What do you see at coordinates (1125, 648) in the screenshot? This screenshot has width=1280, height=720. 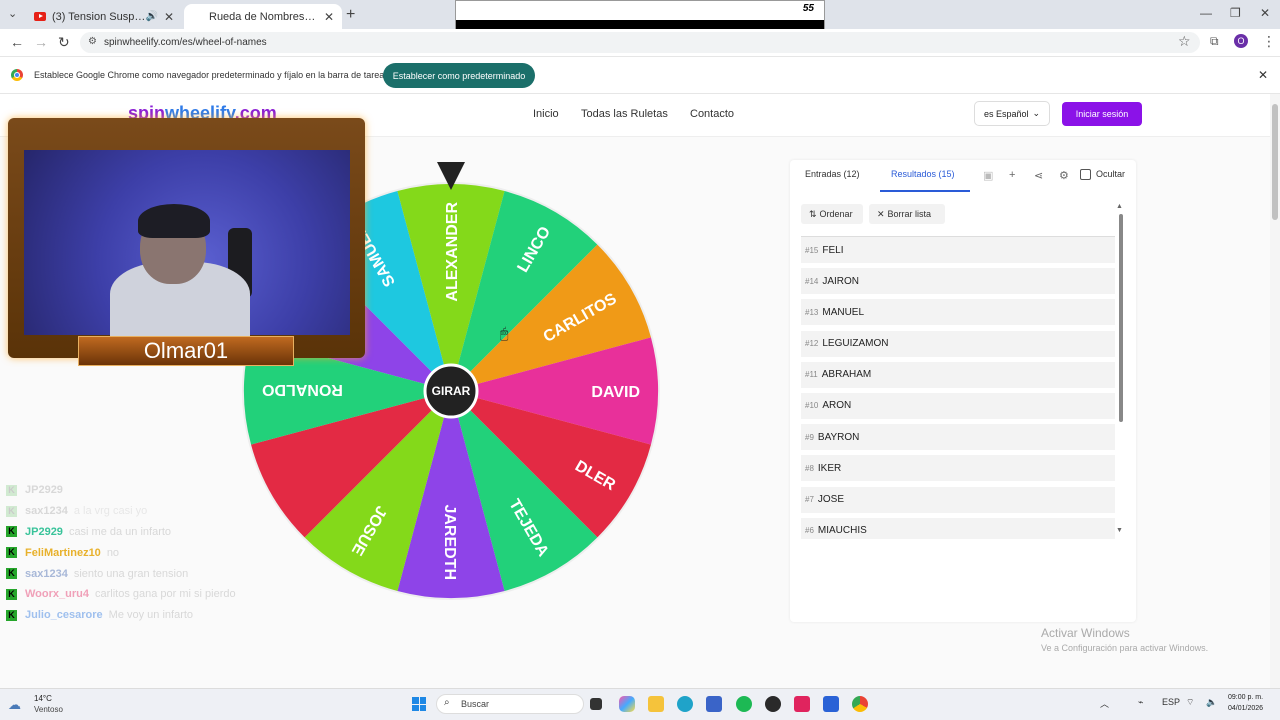 I see `activate-windows-subtitle: Ve a Configuración para activar Windows.` at bounding box center [1125, 648].